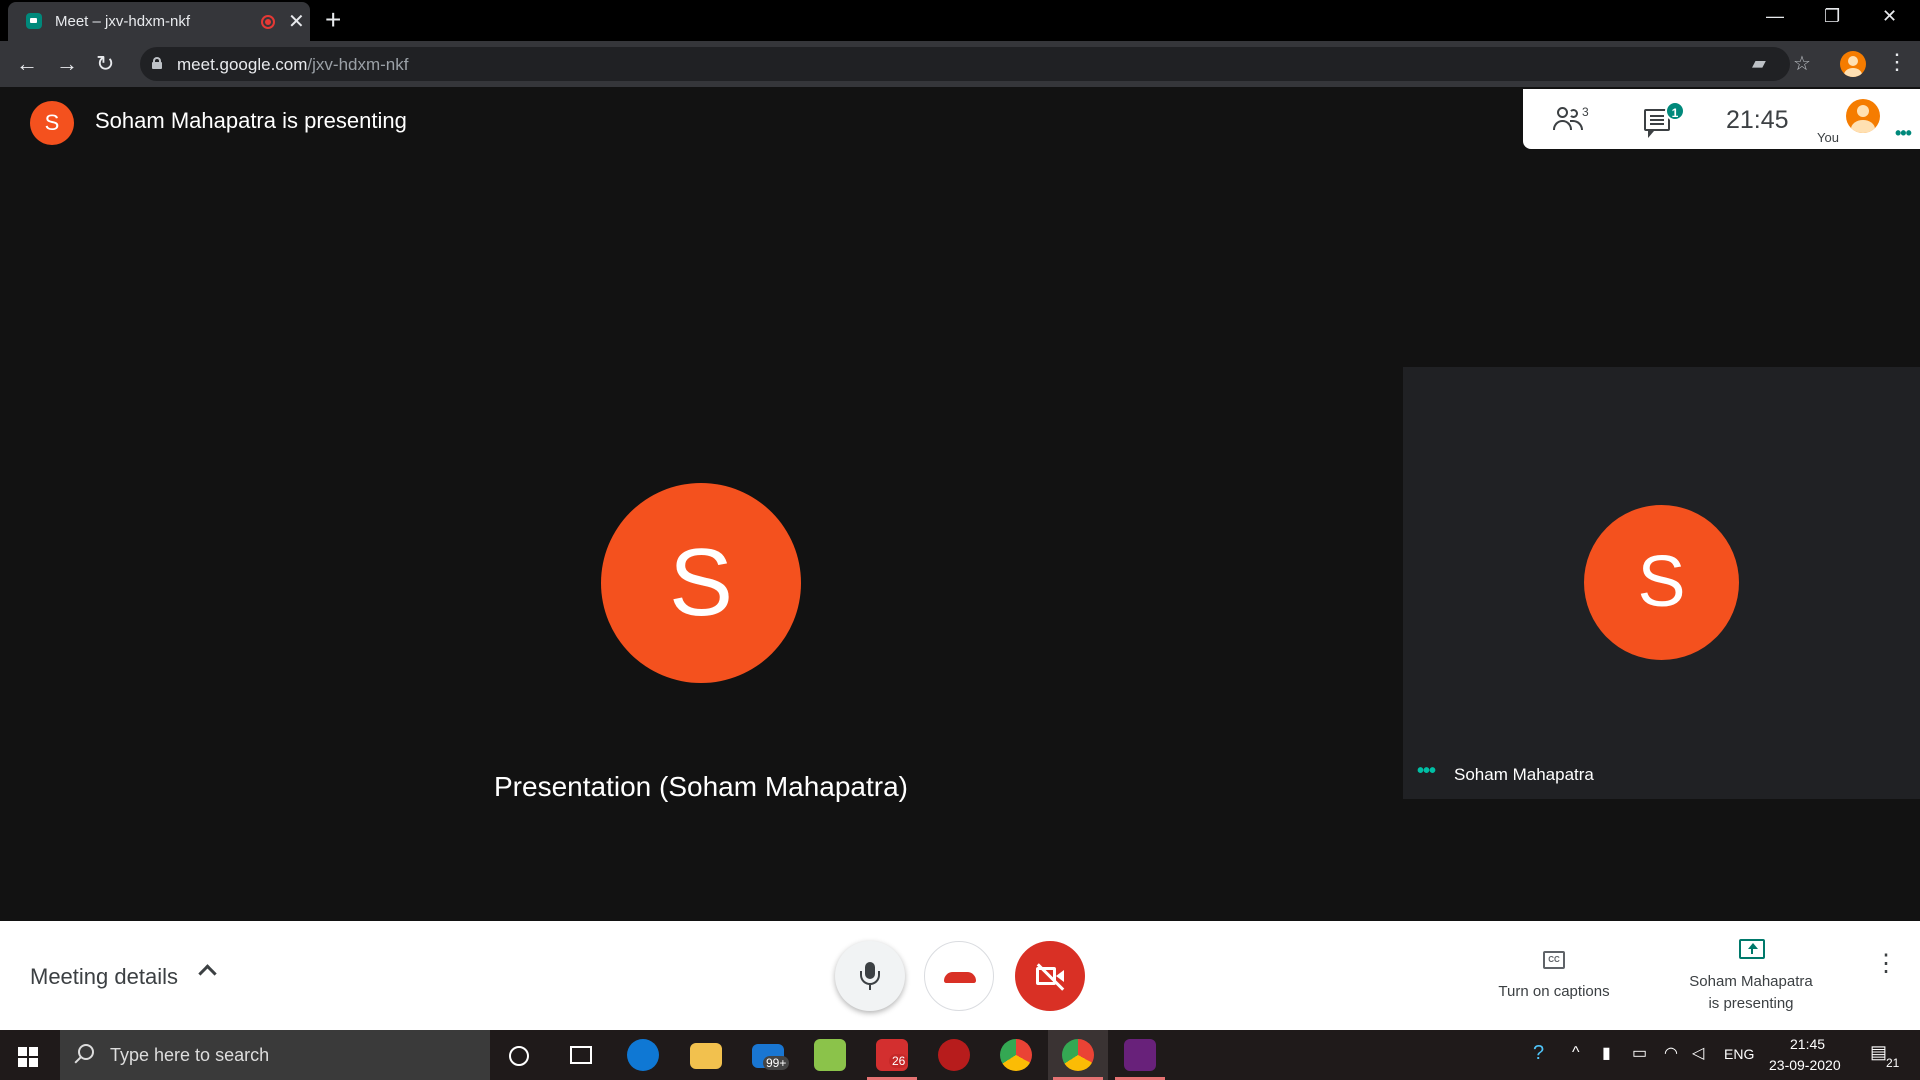  What do you see at coordinates (701, 786) in the screenshot?
I see `main-tile-caption: Presentation (Soham Mahapatra)` at bounding box center [701, 786].